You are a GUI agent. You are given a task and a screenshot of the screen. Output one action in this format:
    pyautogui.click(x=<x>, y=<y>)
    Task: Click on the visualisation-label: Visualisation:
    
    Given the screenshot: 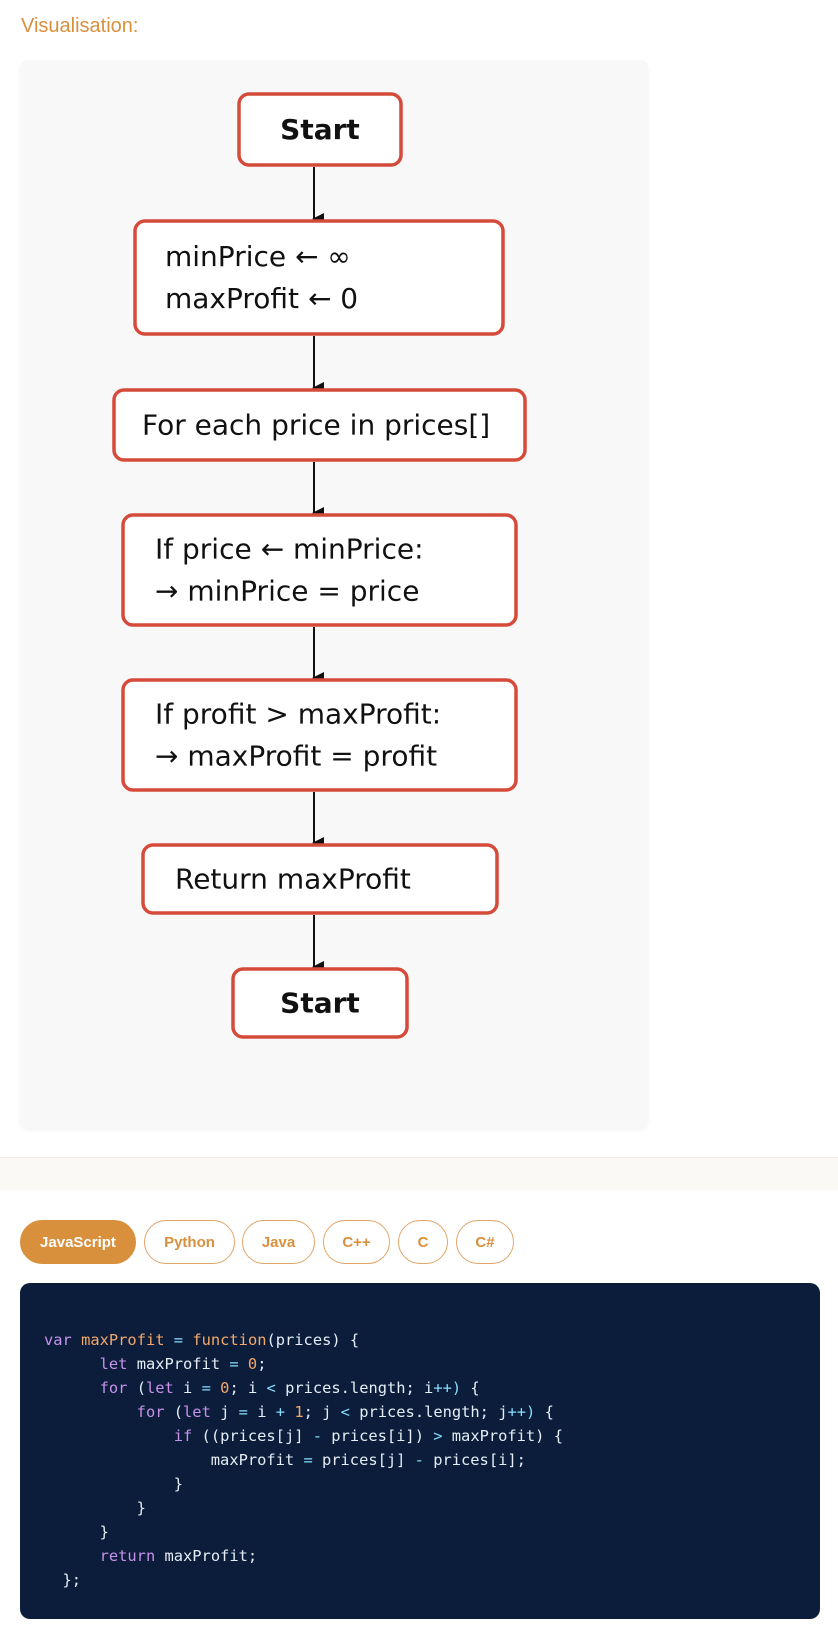 What is the action you would take?
    pyautogui.click(x=80, y=26)
    